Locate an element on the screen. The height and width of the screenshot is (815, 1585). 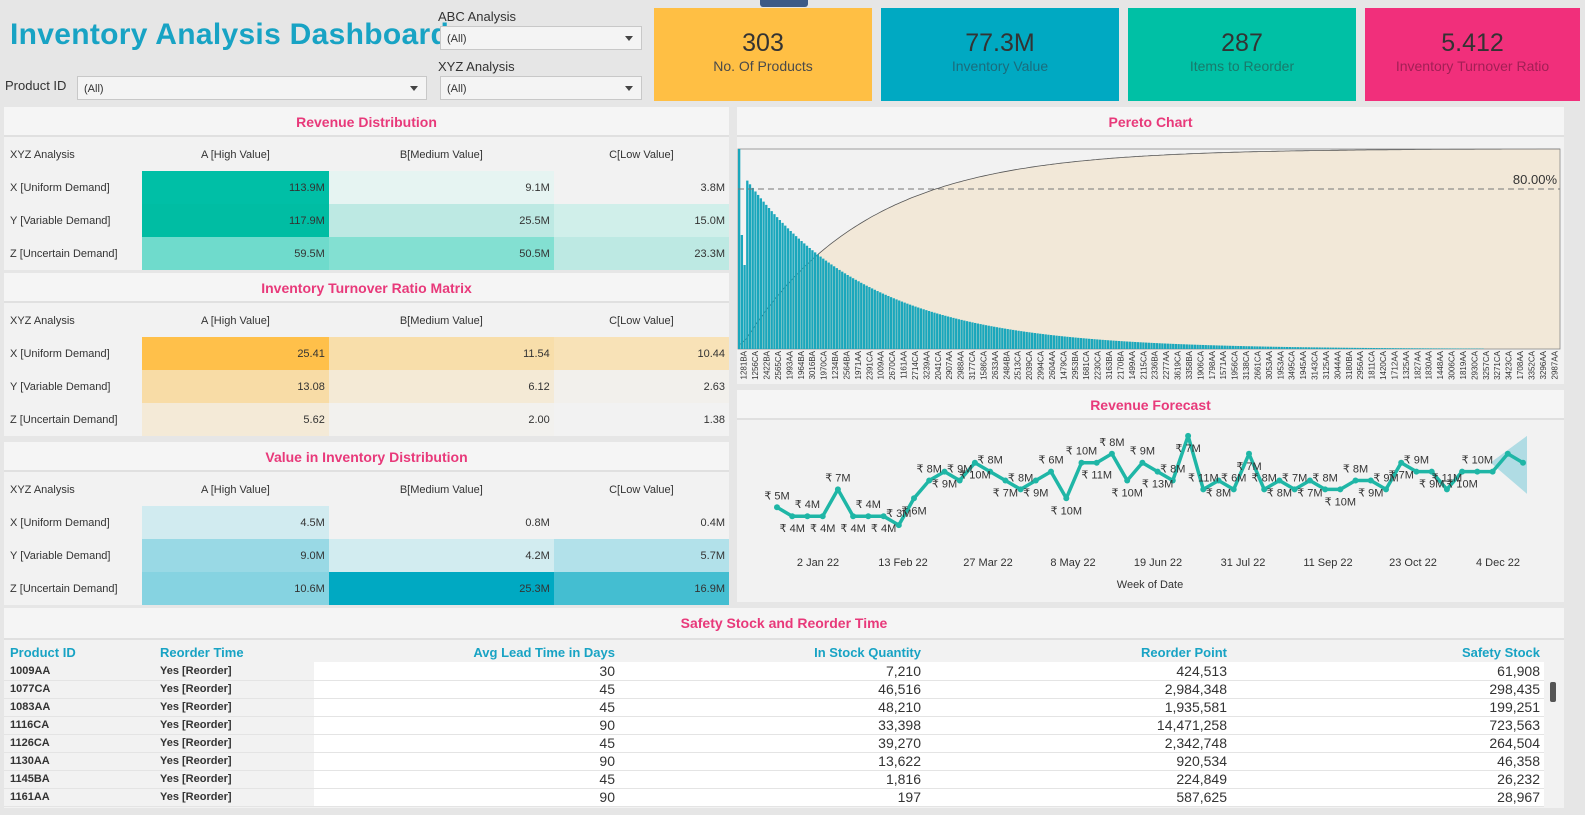
table-row: 1009AA Yes [Reorder] 30 7,210 424,513 61,908 is located at coordinates (774, 671).